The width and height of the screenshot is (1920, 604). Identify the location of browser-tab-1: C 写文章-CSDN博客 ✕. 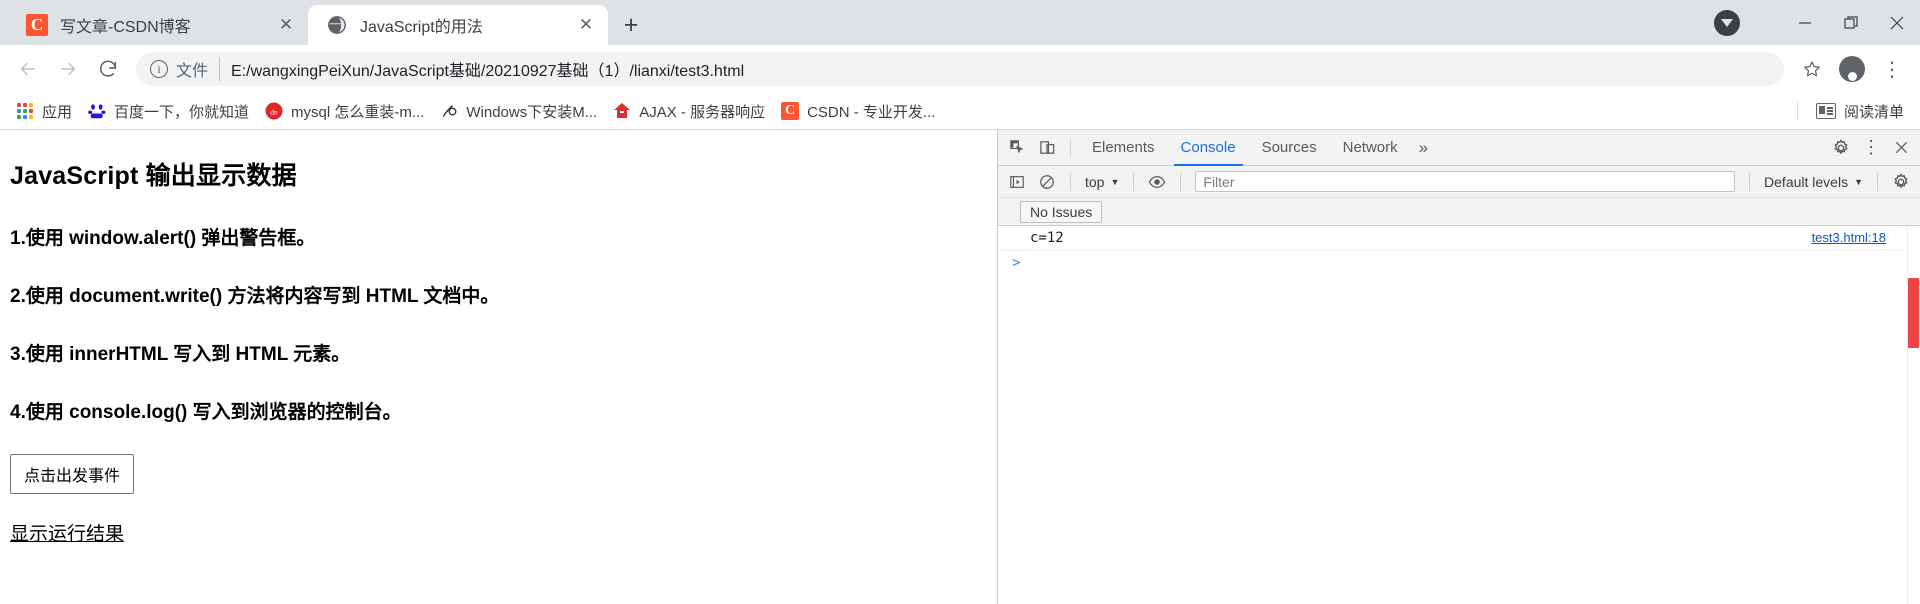
(158, 25).